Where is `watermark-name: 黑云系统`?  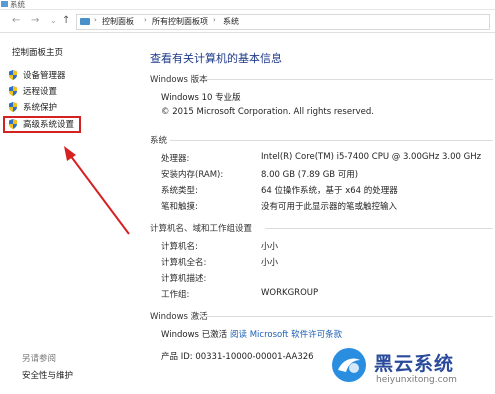 watermark-name: 黑云系统 is located at coordinates (414, 364).